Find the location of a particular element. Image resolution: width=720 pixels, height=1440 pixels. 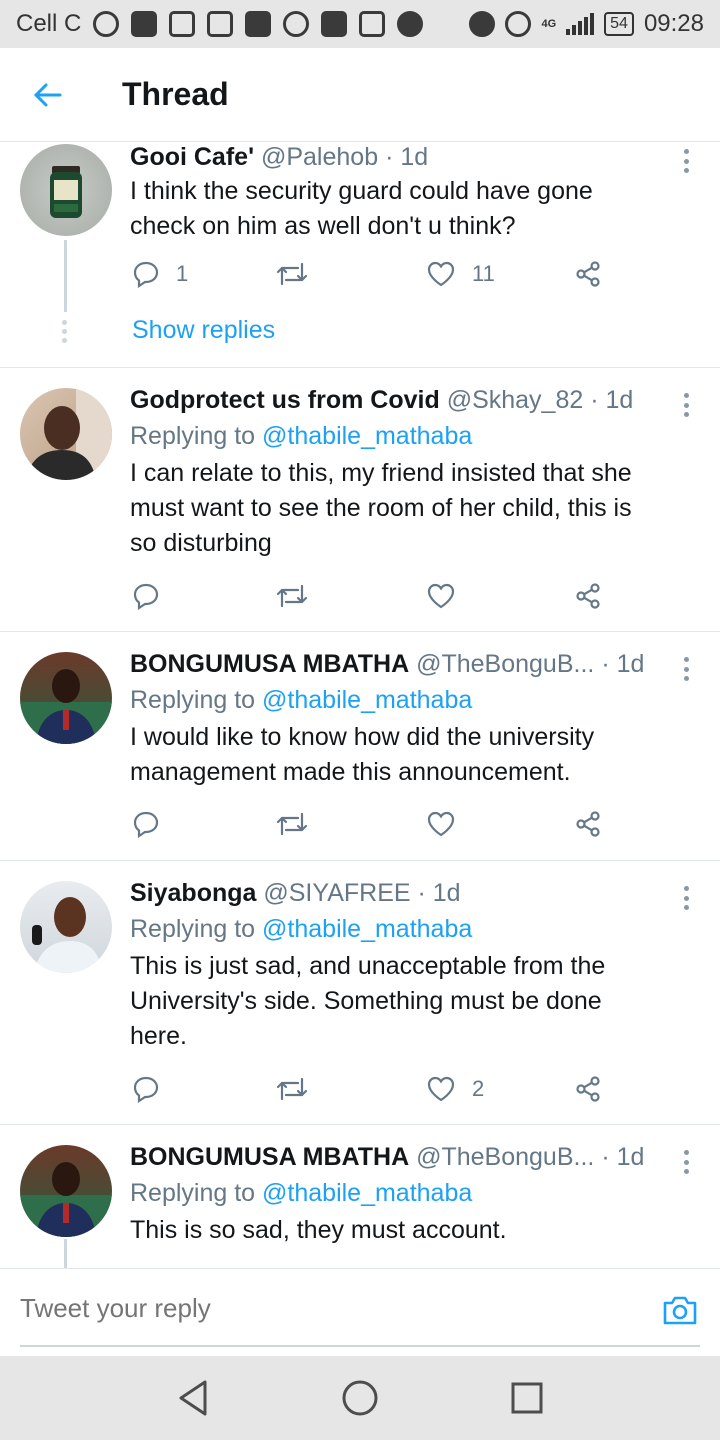

reply-input is located at coordinates (300, 1308).